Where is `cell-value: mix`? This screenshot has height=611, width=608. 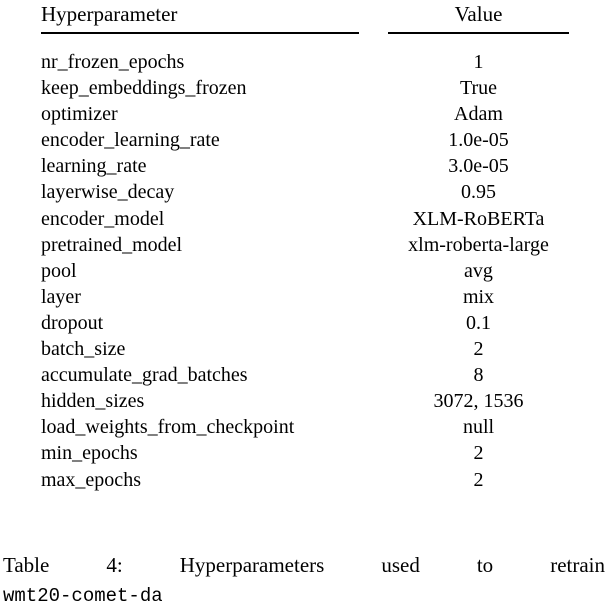 cell-value: mix is located at coordinates (478, 296).